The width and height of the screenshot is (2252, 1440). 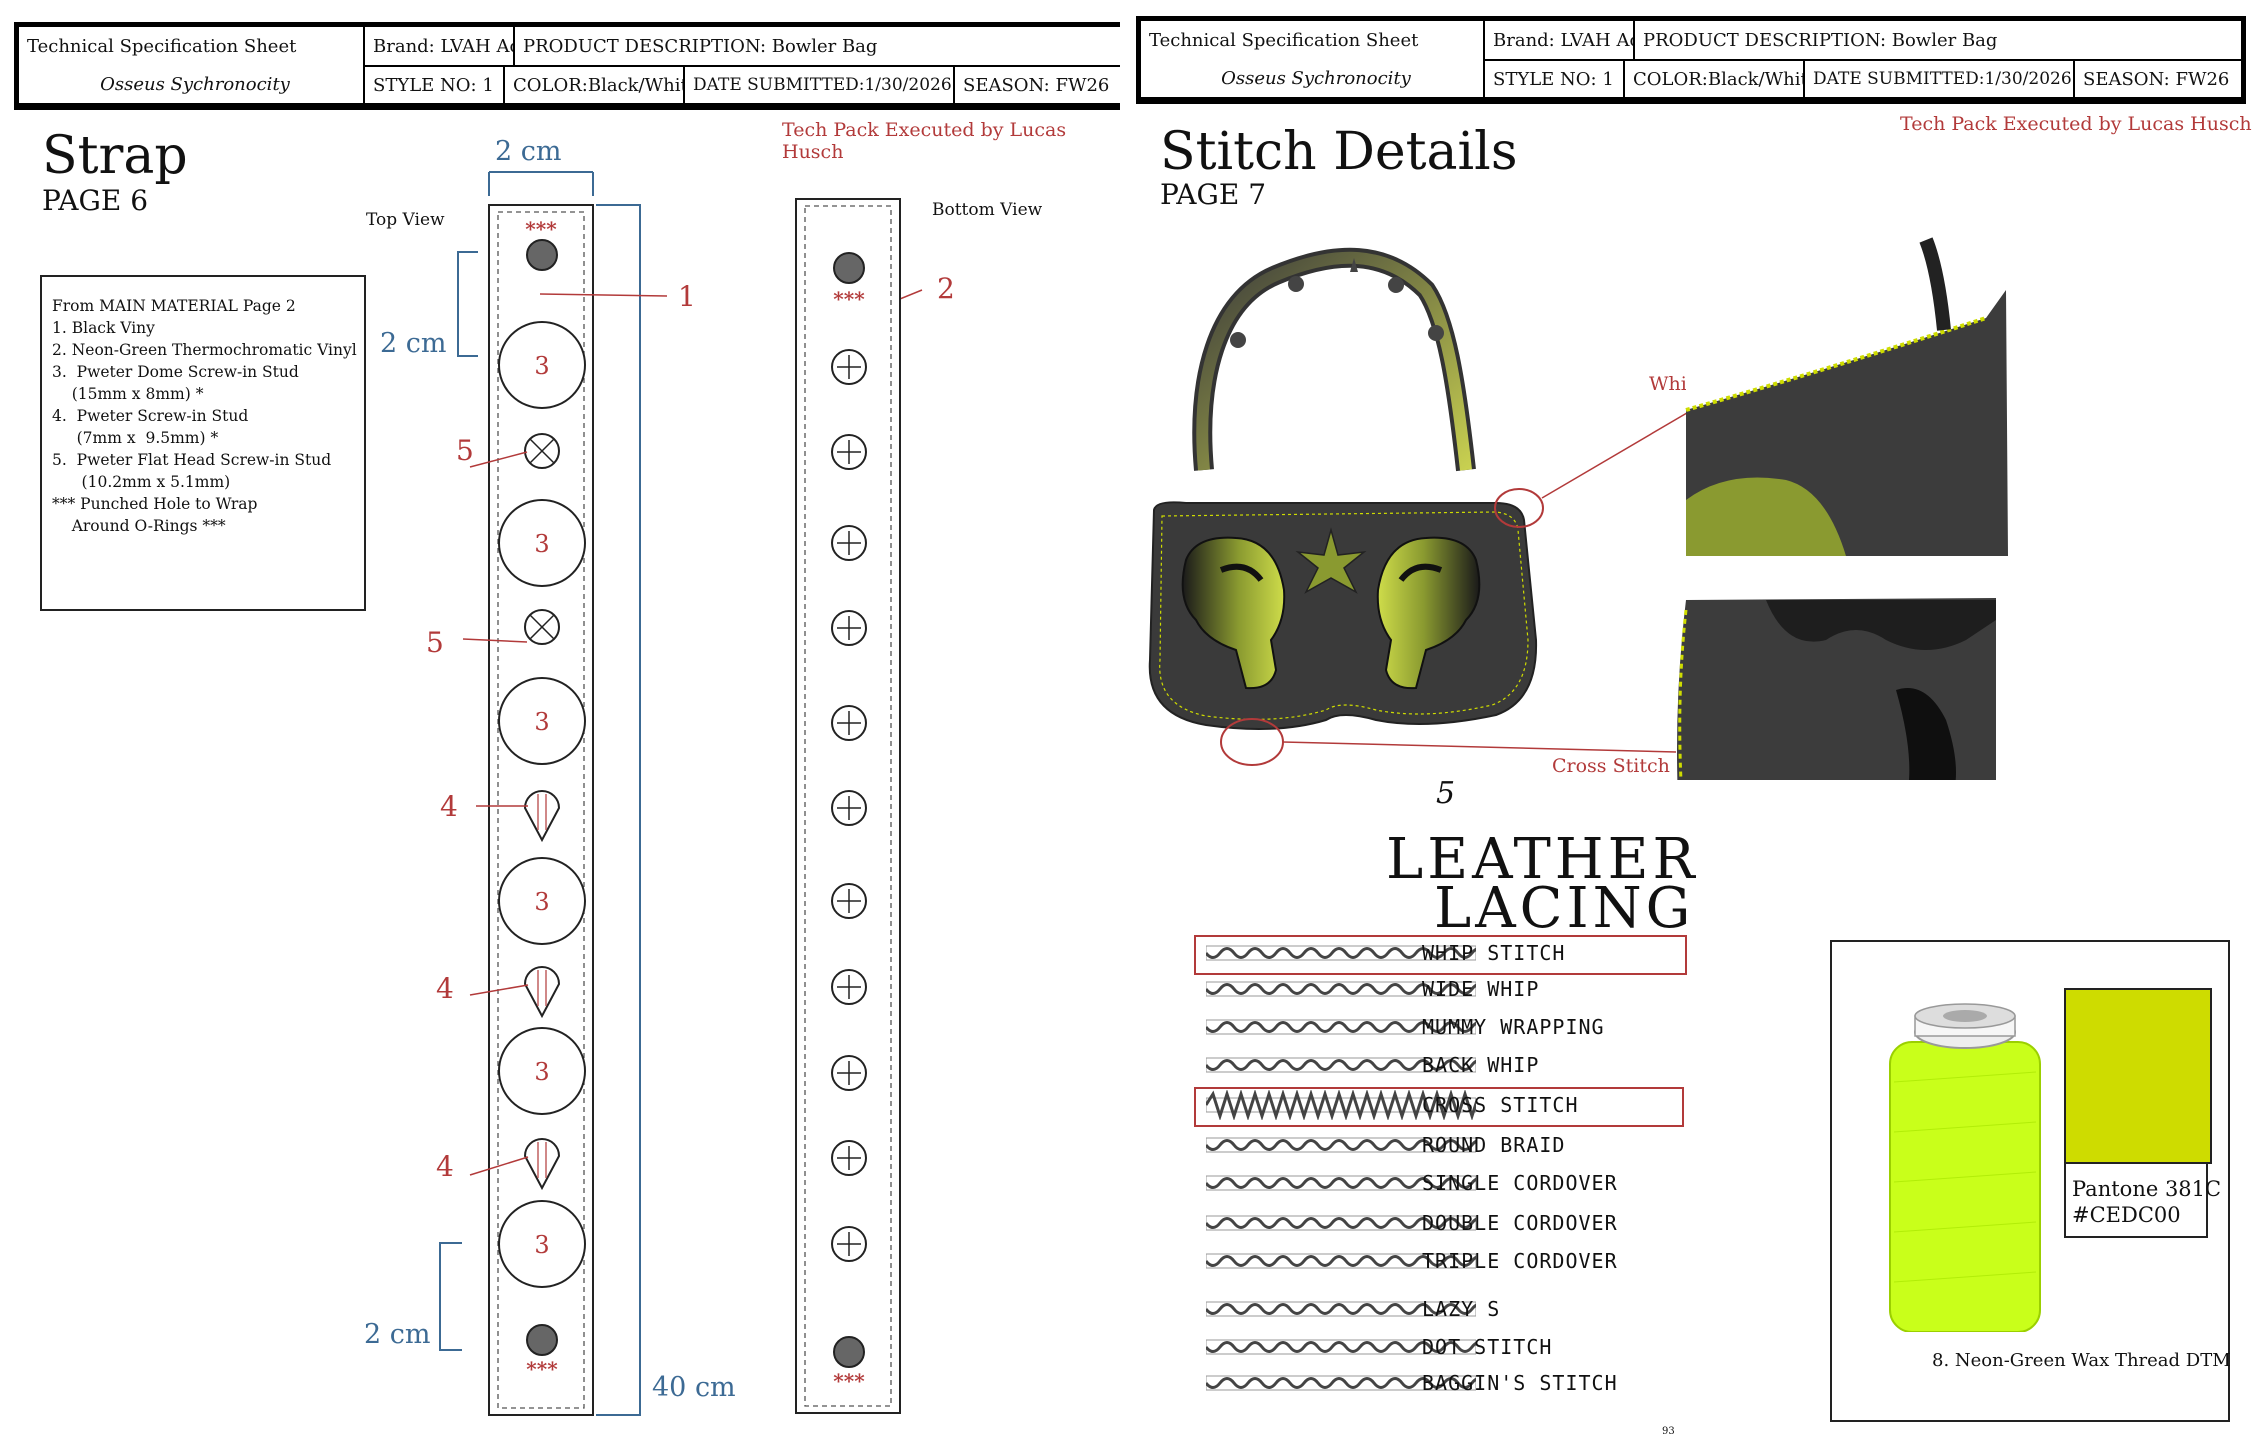 I want to click on lacing-row: CROSS STITCH, so click(x=1456, y=1107).